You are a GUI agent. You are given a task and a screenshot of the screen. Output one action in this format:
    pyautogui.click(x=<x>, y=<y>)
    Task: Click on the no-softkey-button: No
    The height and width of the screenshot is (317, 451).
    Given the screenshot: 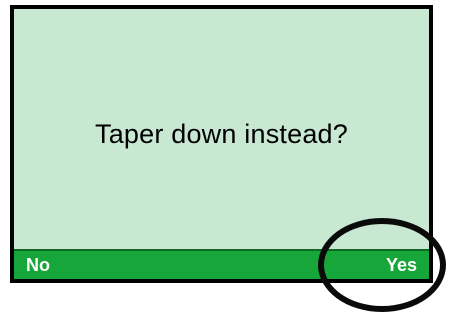 What is the action you would take?
    pyautogui.click(x=38, y=265)
    